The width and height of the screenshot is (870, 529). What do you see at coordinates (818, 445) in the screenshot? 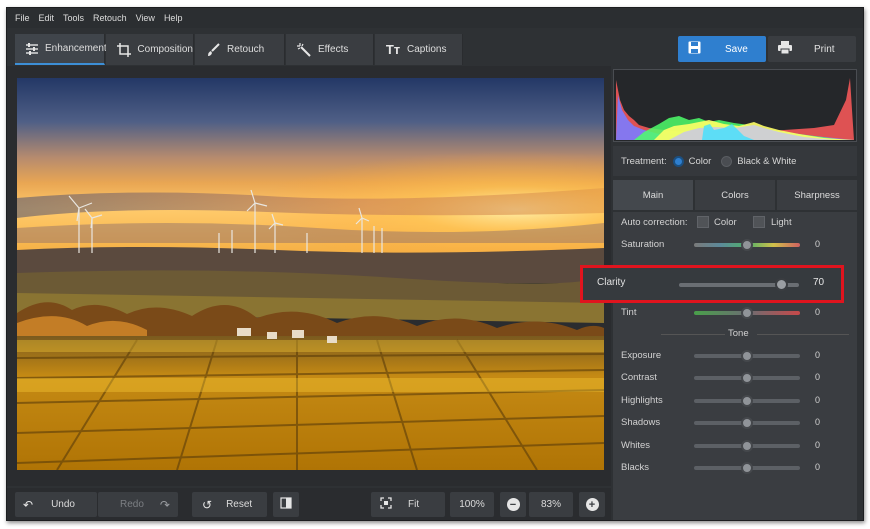
I see `whites-value: 0` at bounding box center [818, 445].